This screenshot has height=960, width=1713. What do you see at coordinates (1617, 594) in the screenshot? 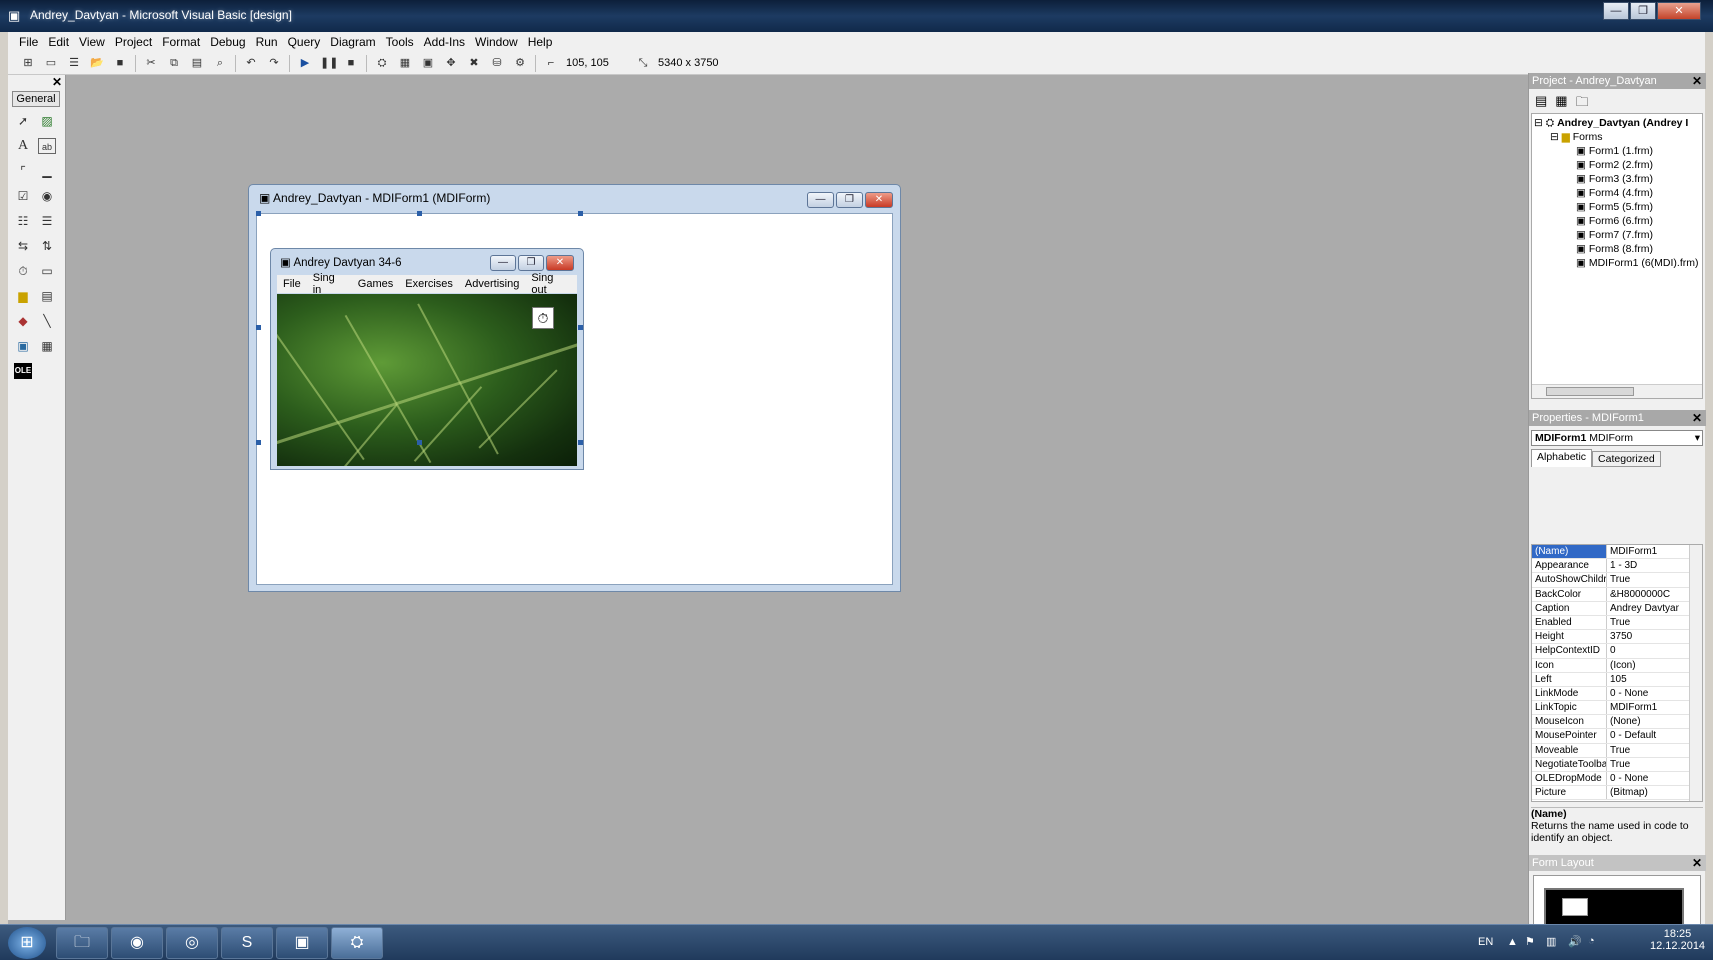
I see `property-row: BackColor &H8000000C` at bounding box center [1617, 594].